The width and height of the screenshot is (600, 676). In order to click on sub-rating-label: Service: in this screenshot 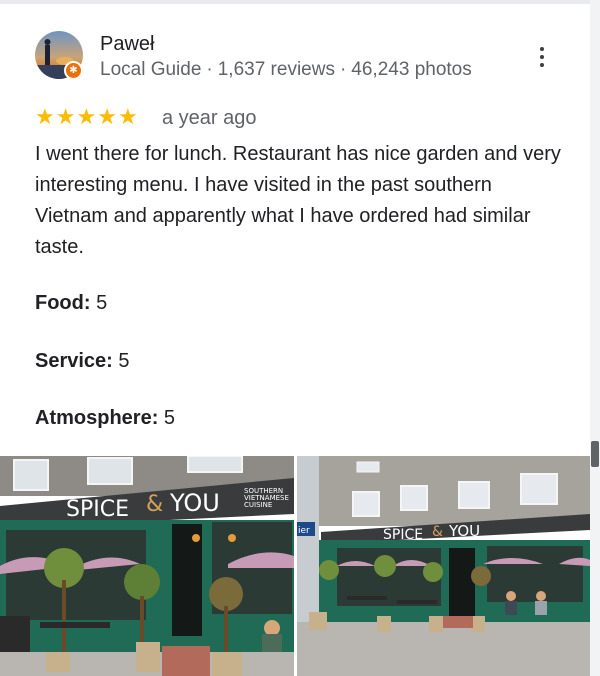, I will do `click(74, 361)`.